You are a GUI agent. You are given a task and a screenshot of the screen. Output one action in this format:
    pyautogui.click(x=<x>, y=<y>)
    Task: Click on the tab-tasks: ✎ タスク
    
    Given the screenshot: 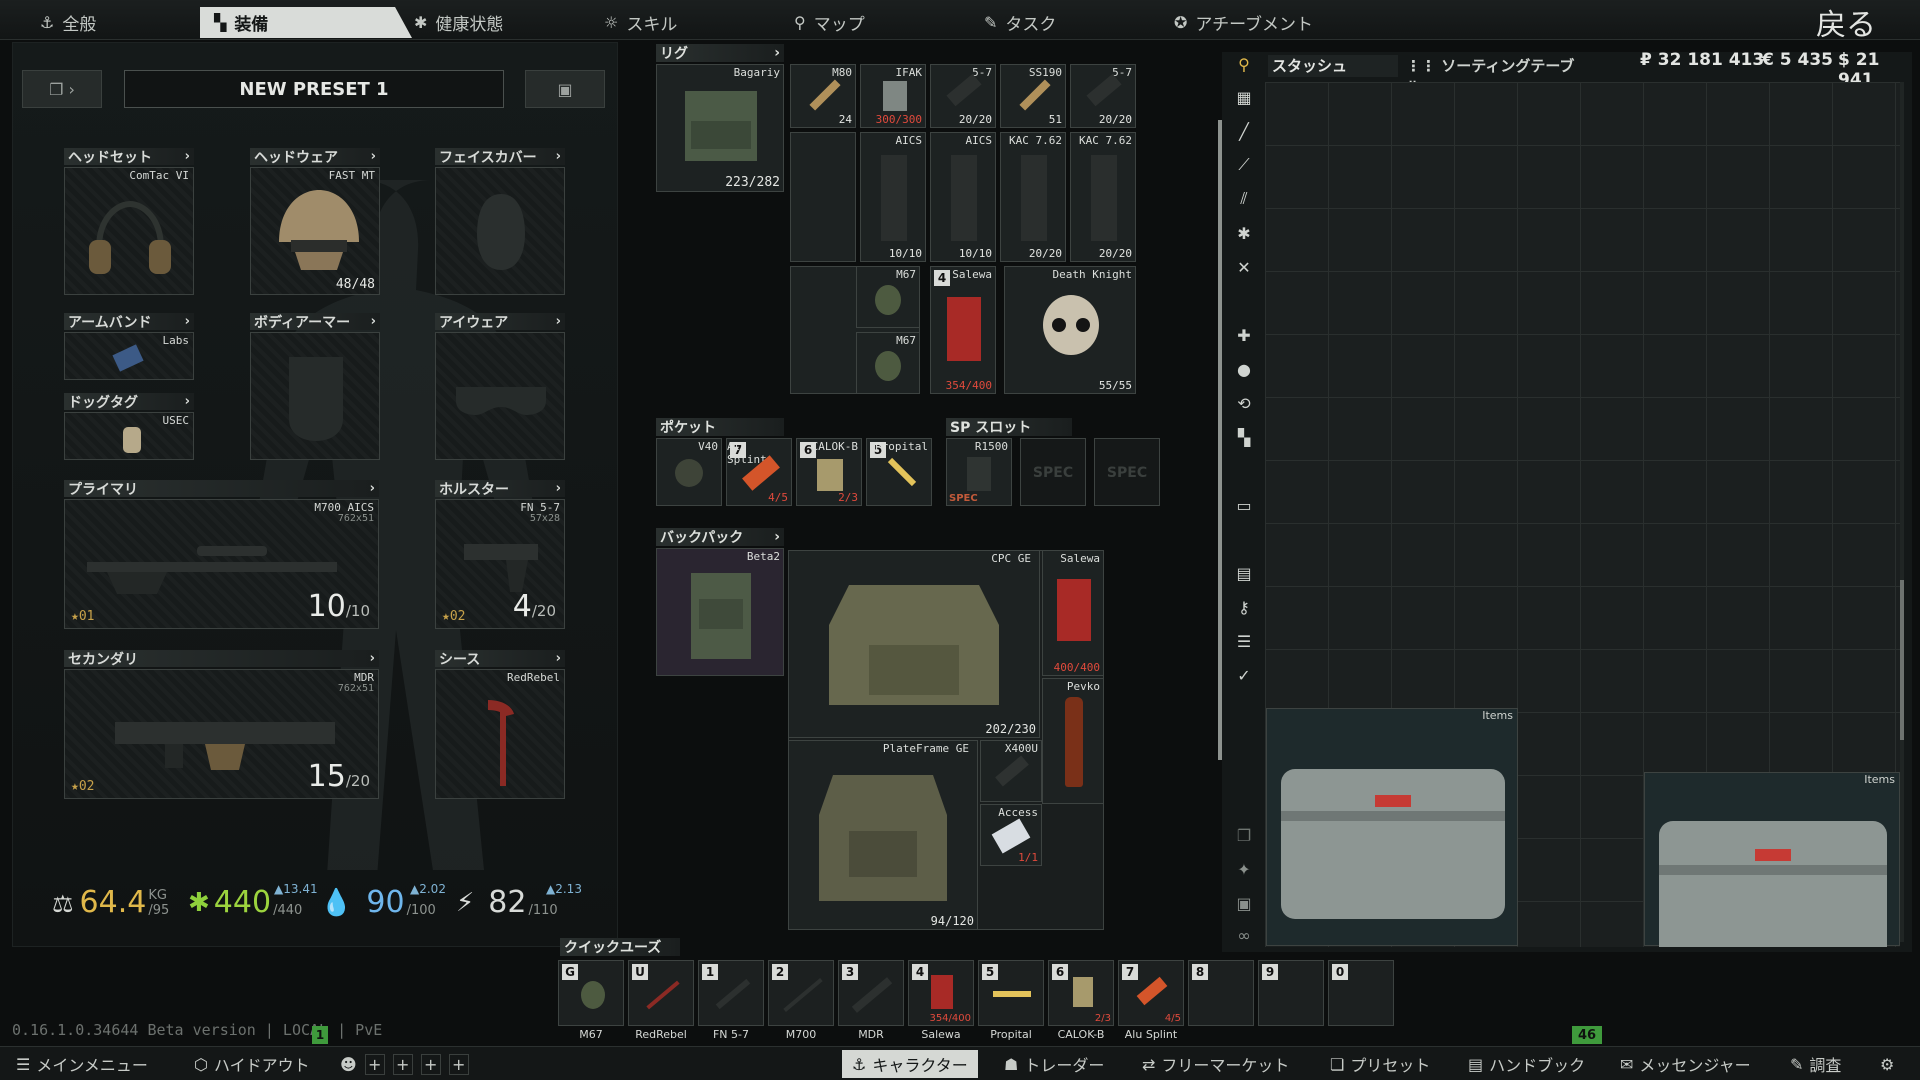 What is the action you would take?
    pyautogui.click(x=1060, y=22)
    